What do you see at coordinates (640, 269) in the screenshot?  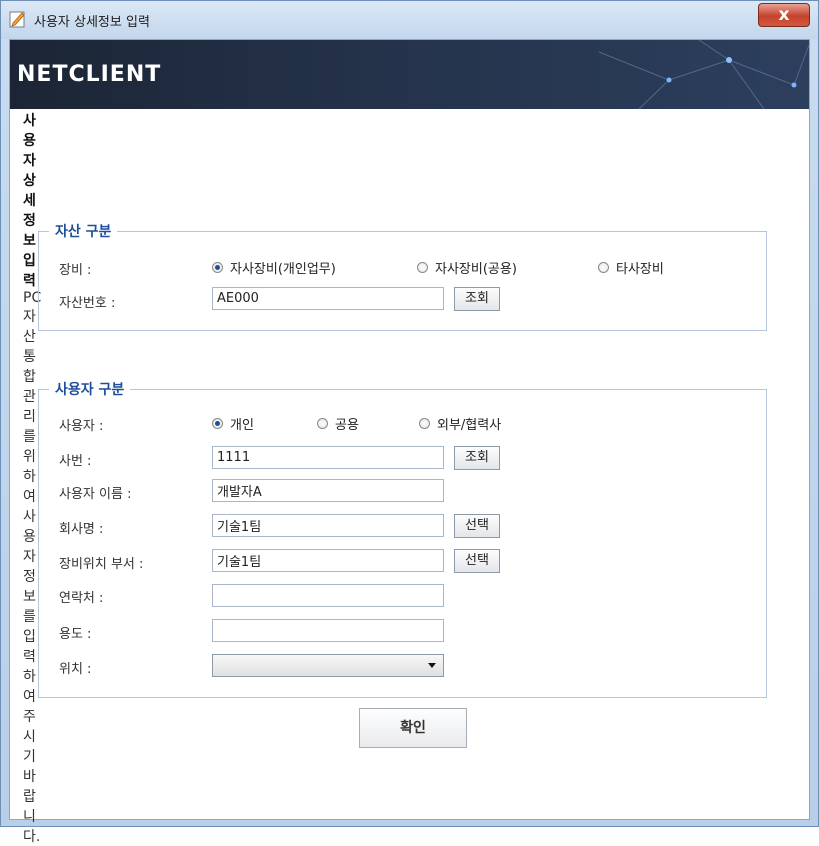 I see `radio-label: 타사장비` at bounding box center [640, 269].